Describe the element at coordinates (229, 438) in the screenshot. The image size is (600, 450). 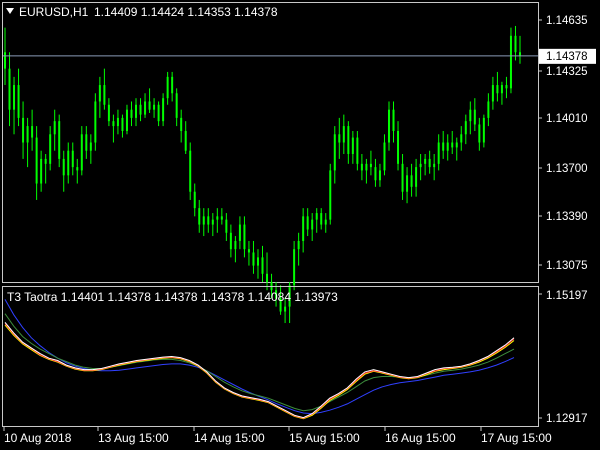
I see `time-axis-label: 14 Aug 15:00` at that location.